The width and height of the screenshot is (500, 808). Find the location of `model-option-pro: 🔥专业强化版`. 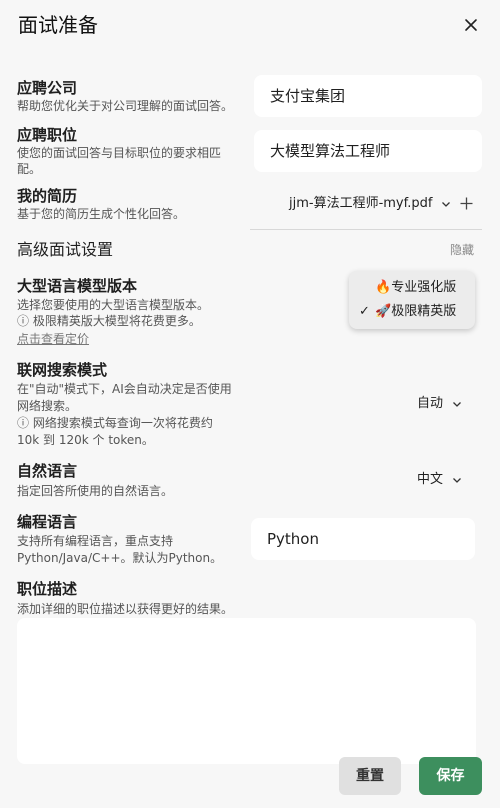

model-option-pro: 🔥专业强化版 is located at coordinates (412, 288).